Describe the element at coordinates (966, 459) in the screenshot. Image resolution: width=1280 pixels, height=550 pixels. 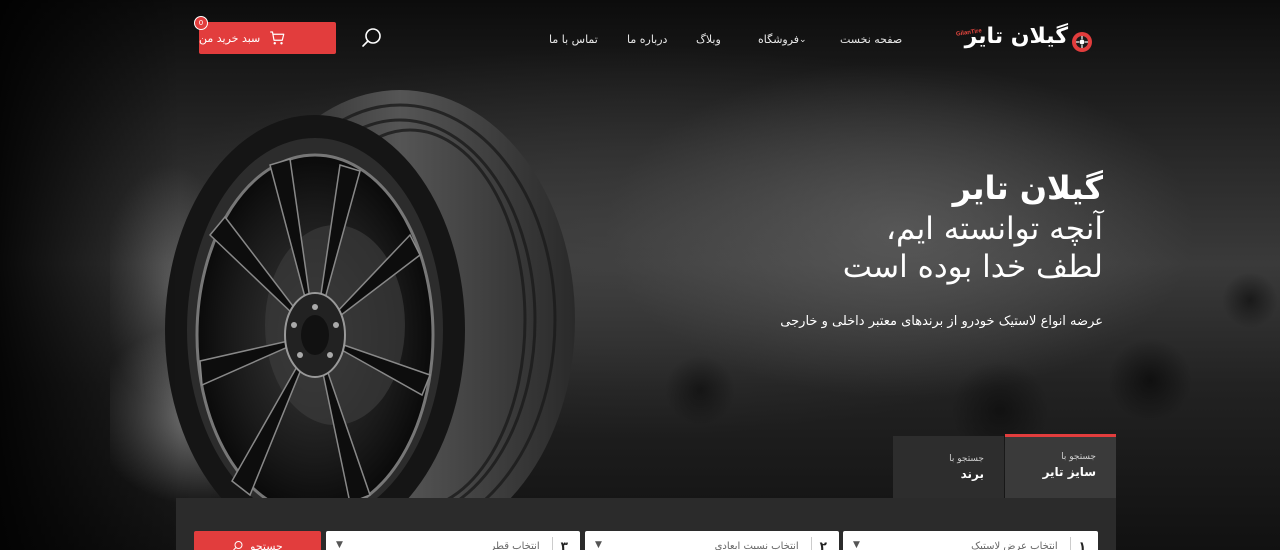
I see `tab-brand-small-label: جستجو با` at that location.